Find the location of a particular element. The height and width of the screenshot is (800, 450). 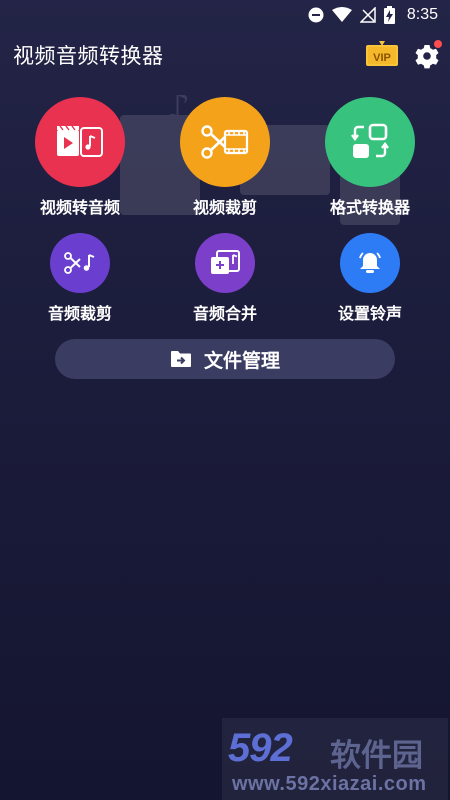

convert-format-icon is located at coordinates (370, 140).